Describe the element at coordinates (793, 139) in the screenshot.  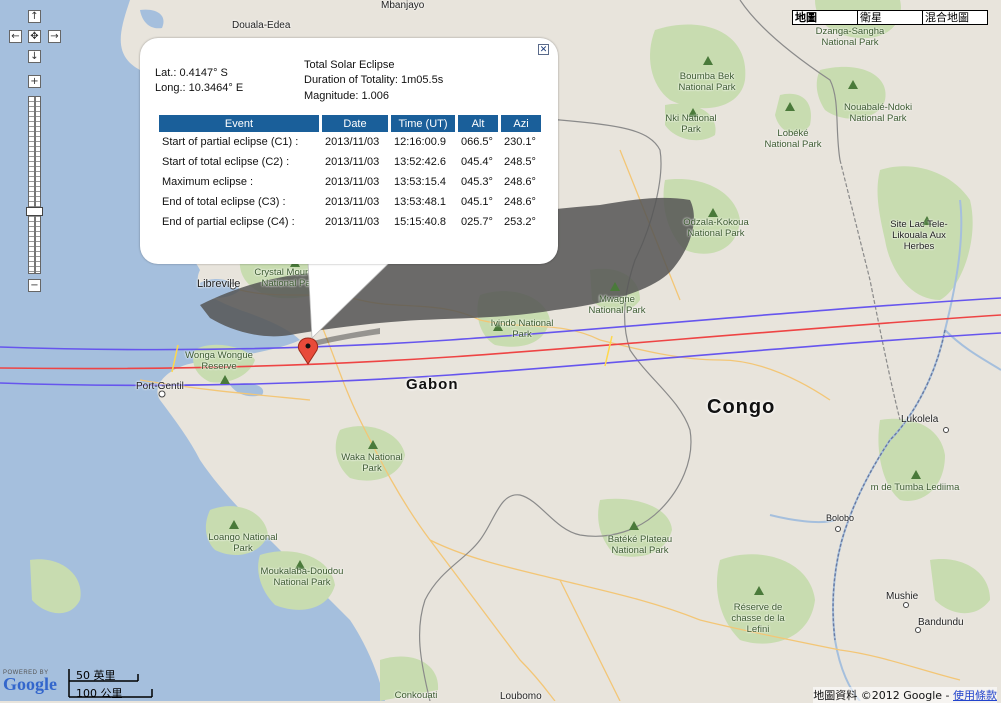
I see `park-label: Lobéké National Park` at that location.